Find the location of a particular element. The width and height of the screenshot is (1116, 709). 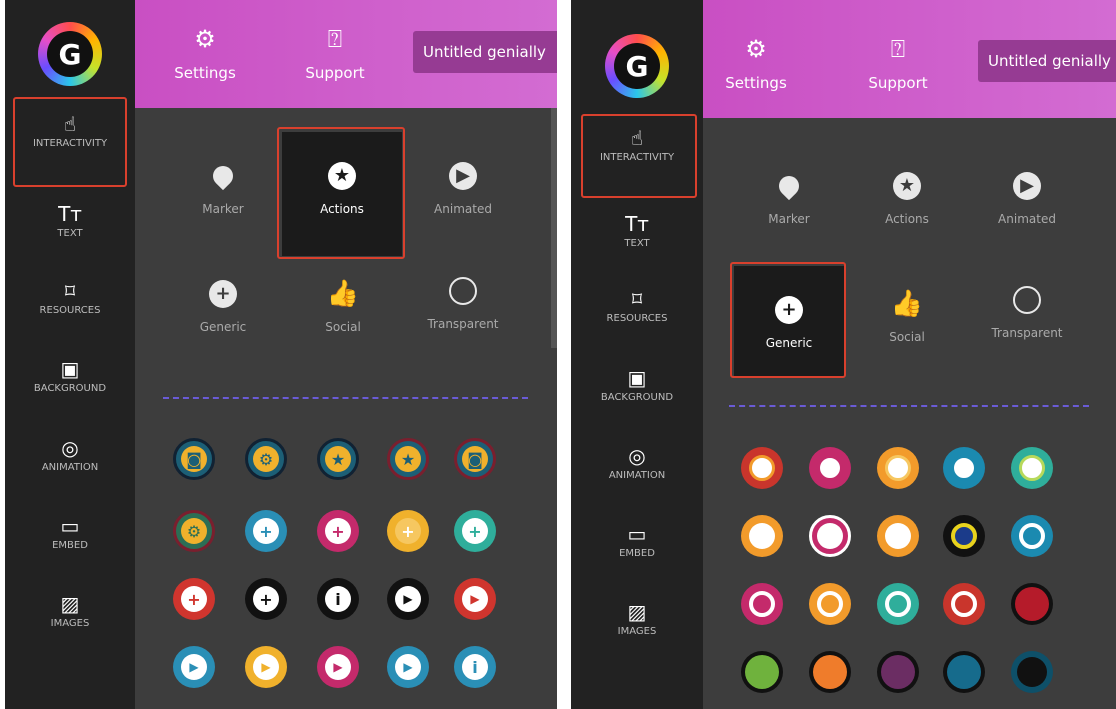

logo-letter: G is located at coordinates (70, 54).